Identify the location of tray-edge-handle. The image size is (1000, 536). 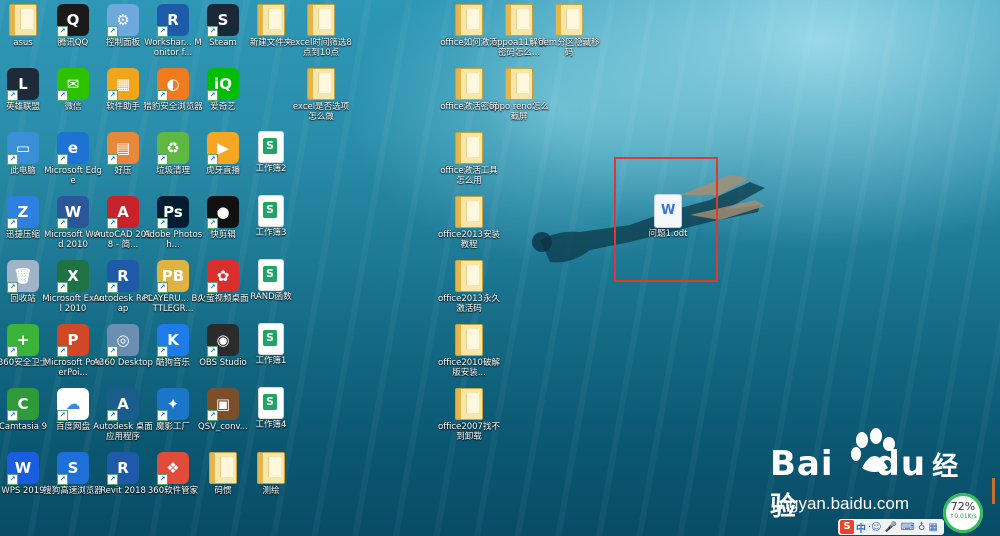
(993, 491).